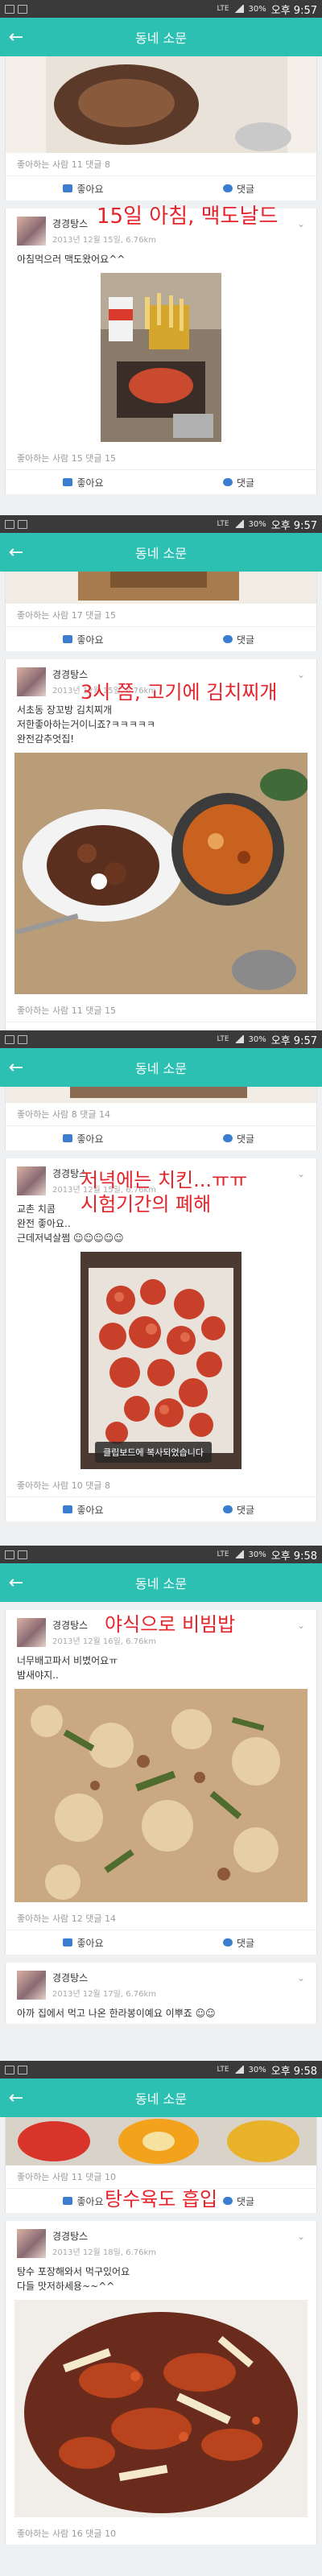 This screenshot has height=2576, width=322. What do you see at coordinates (161, 611) in the screenshot?
I see `post-card: 좋아하는 사람 17 댓글 15 좋아요 댓글` at bounding box center [161, 611].